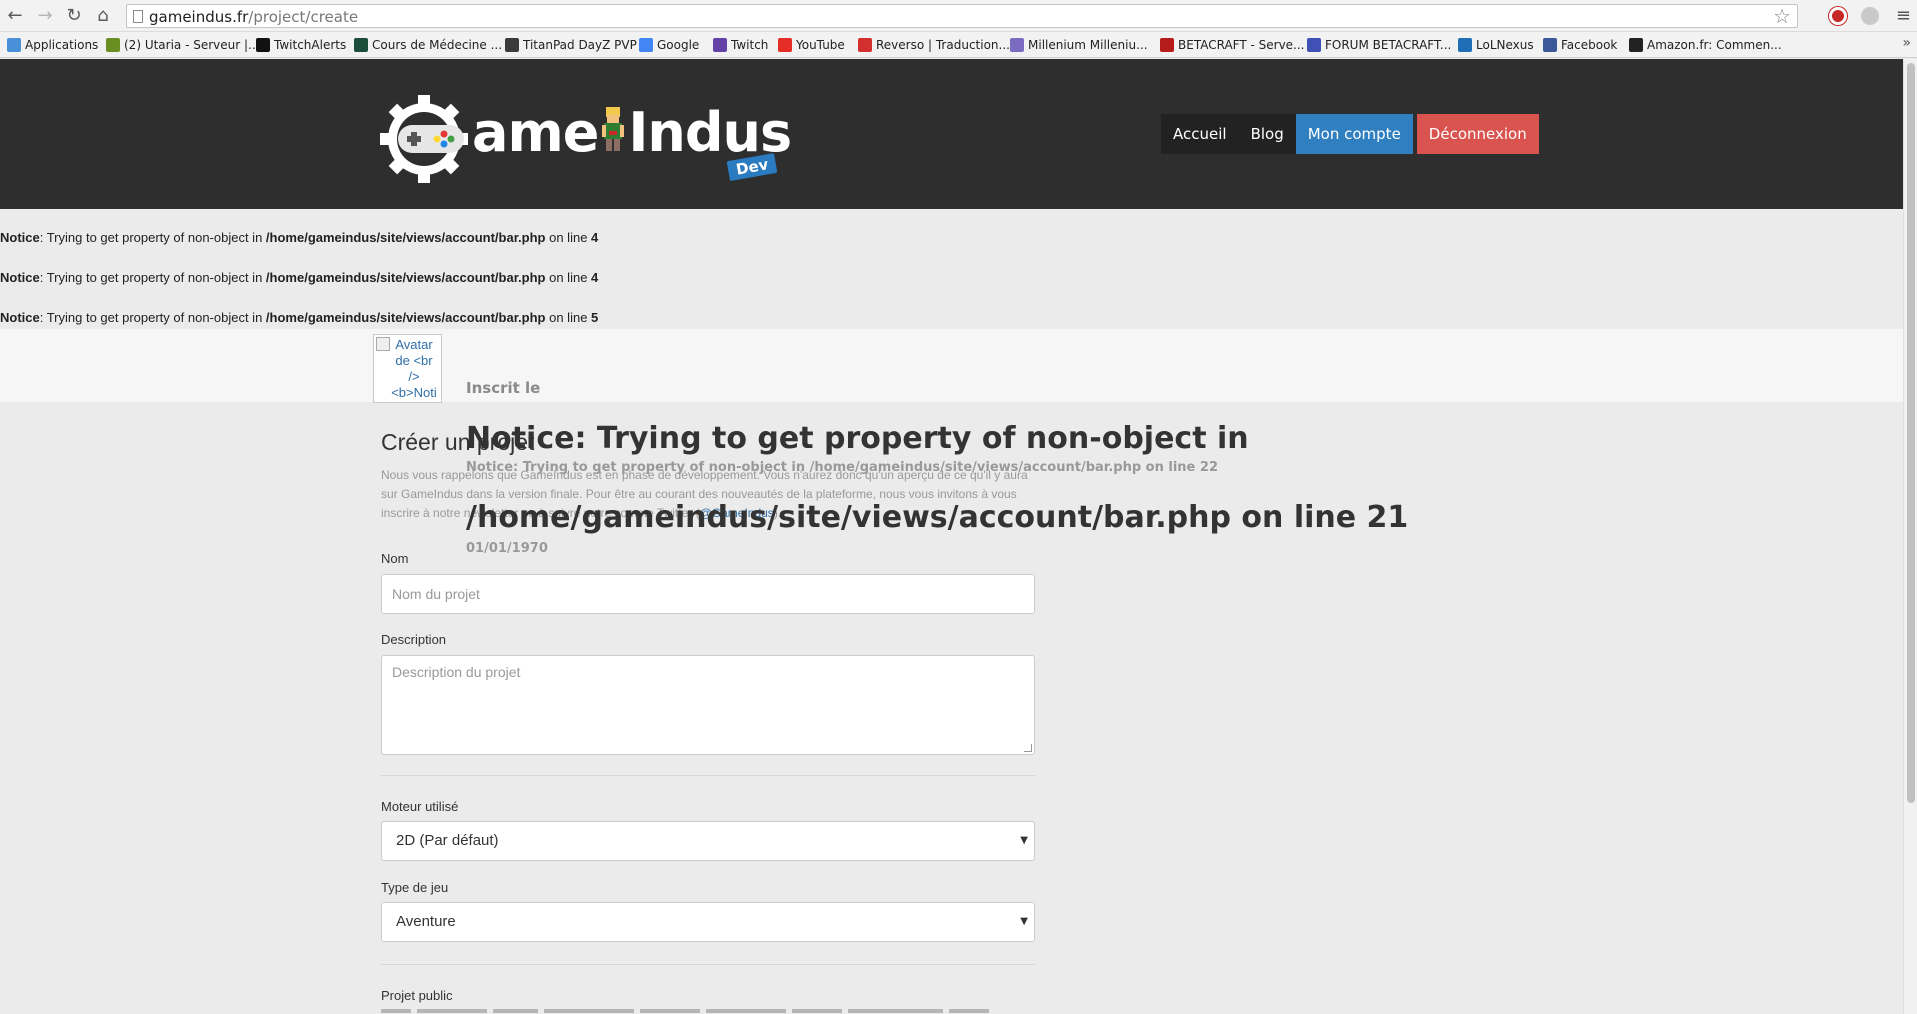 The height and width of the screenshot is (1014, 1917). What do you see at coordinates (310, 45) in the screenshot?
I see `bookmark-label: TwitchAlerts` at bounding box center [310, 45].